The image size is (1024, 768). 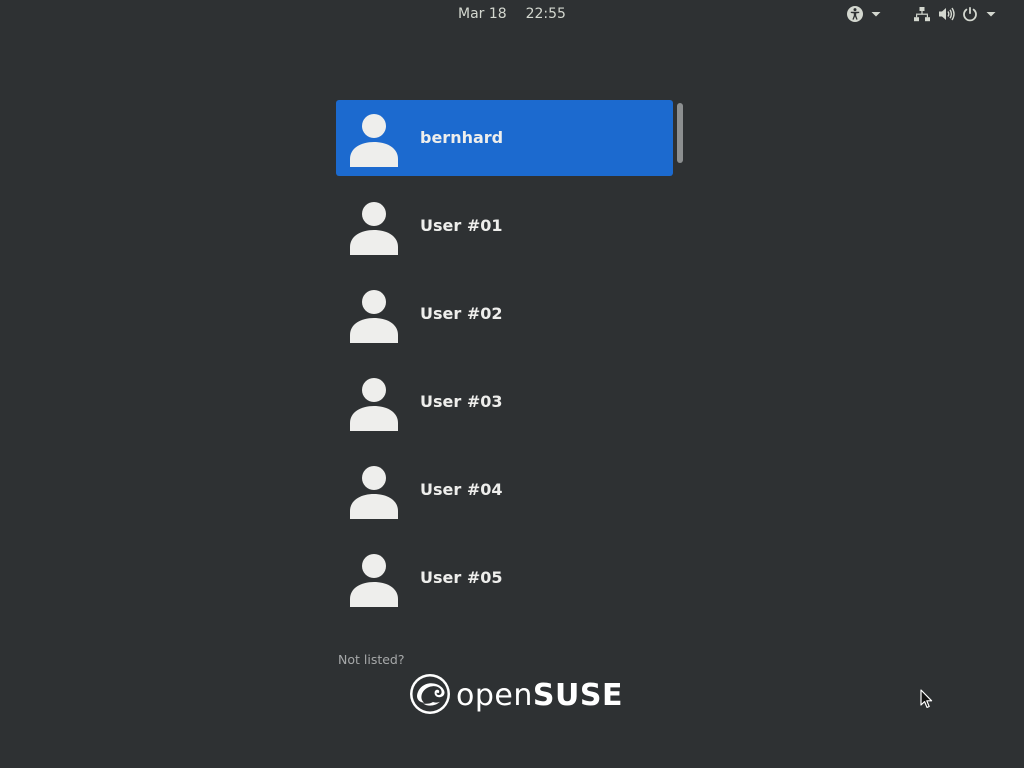 I want to click on user-name: bernhard, so click(x=462, y=137).